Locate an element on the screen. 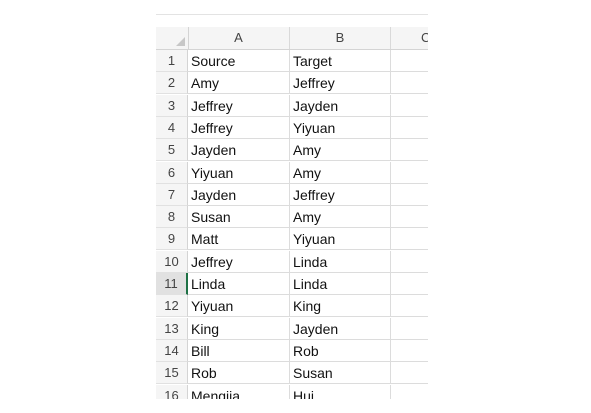 The image size is (591, 413). row-header: 3 is located at coordinates (172, 106).